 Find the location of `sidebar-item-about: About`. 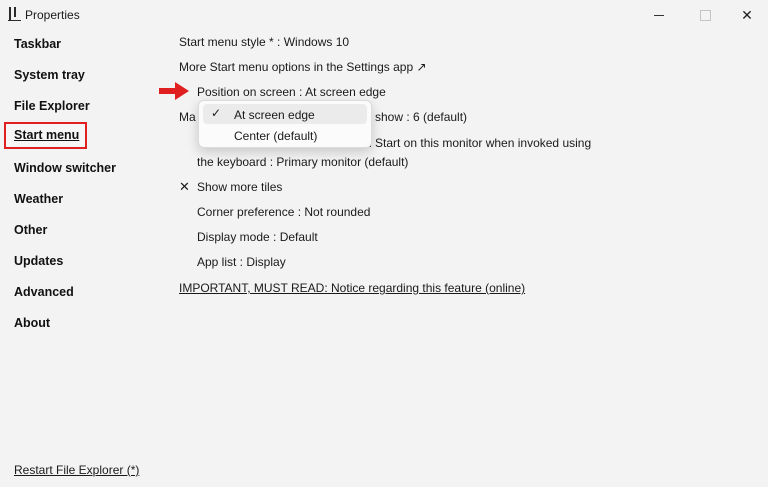

sidebar-item-about: About is located at coordinates (32, 323).